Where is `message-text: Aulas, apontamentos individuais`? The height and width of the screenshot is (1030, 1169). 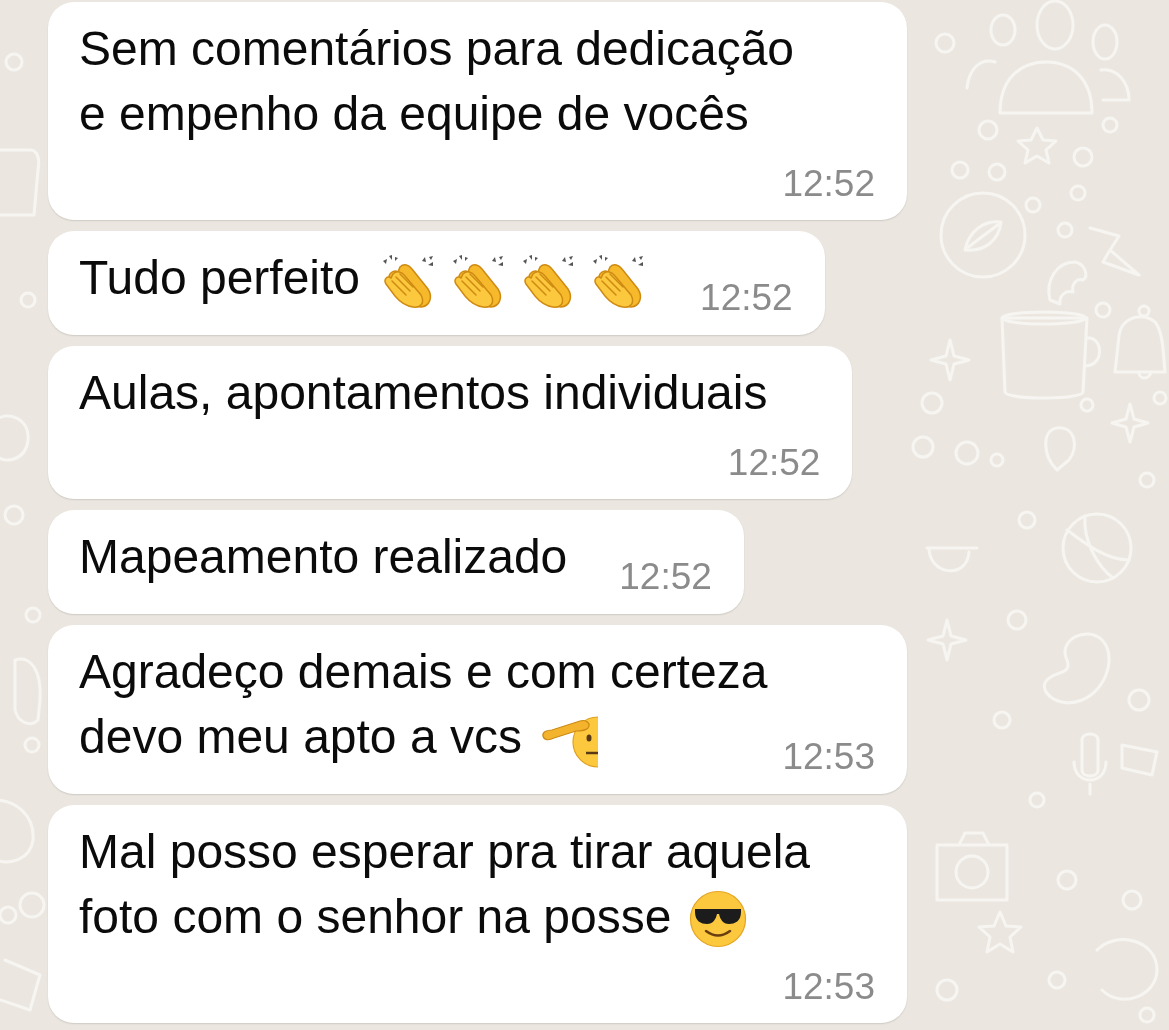 message-text: Aulas, apontamentos individuais is located at coordinates (423, 392).